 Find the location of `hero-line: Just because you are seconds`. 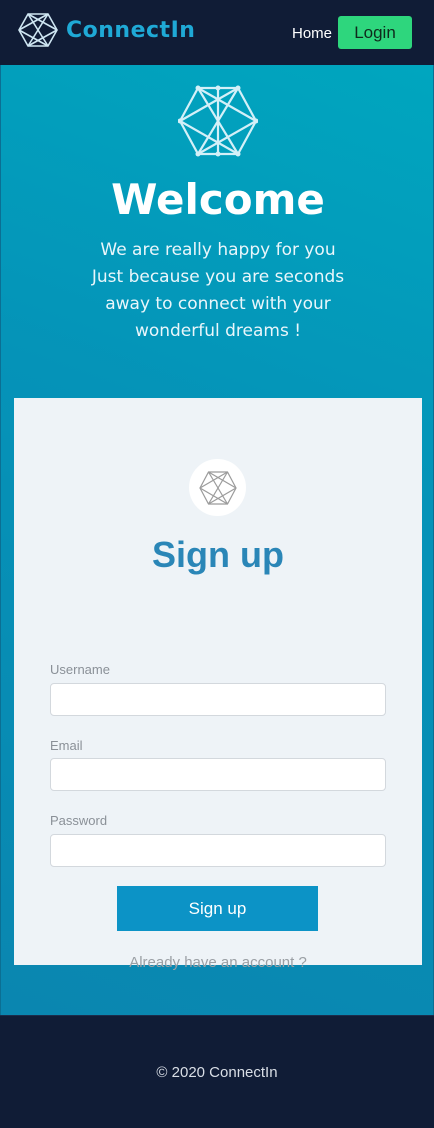

hero-line: Just because you are seconds is located at coordinates (218, 277).